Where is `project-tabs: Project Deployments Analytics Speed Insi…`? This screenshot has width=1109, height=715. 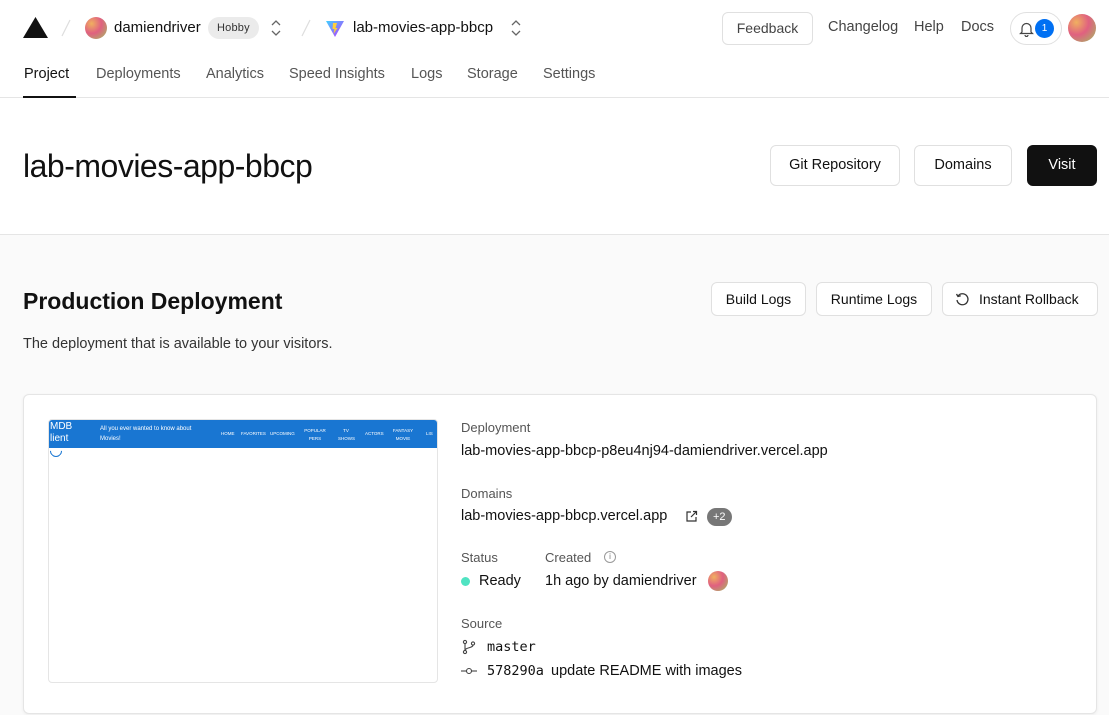 project-tabs: Project Deployments Analytics Speed Insi… is located at coordinates (554, 77).